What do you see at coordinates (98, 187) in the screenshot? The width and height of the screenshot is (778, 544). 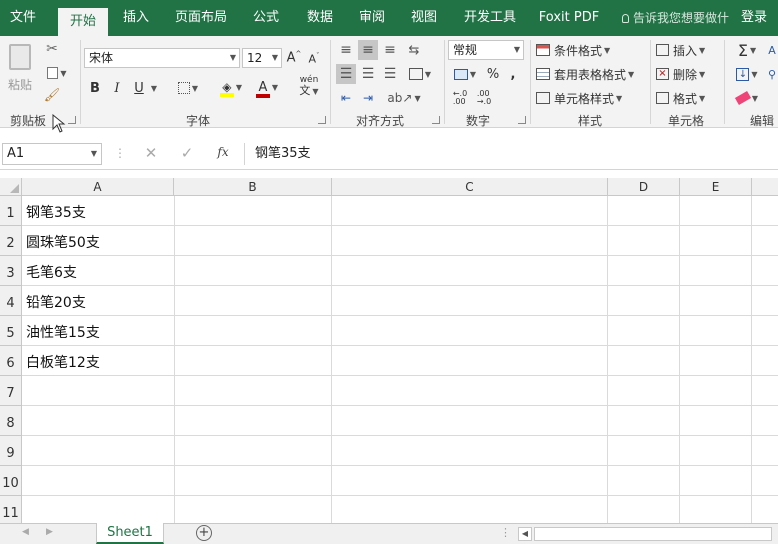 I see `column-header-a: A` at bounding box center [98, 187].